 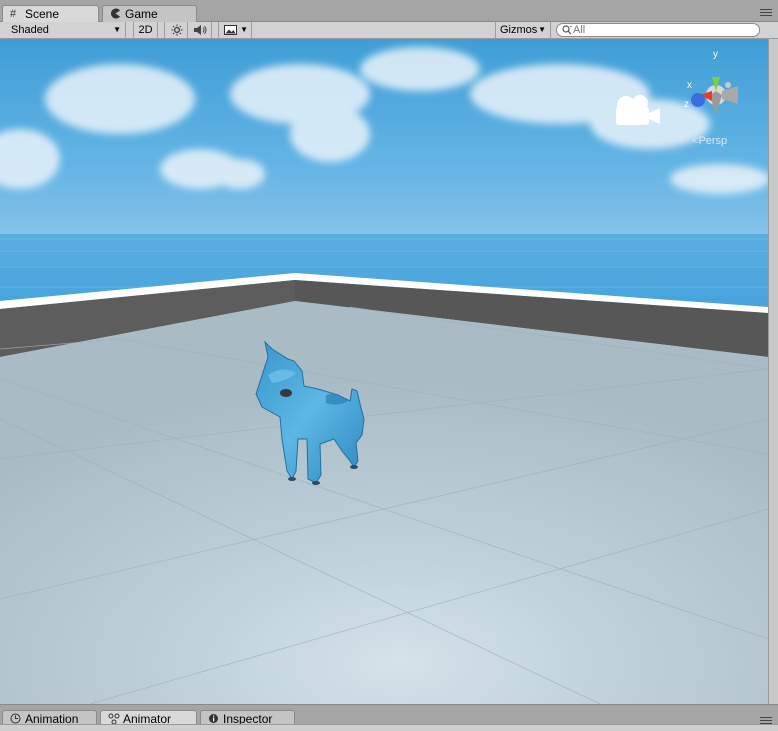 I want to click on image-icon, so click(x=230, y=30).